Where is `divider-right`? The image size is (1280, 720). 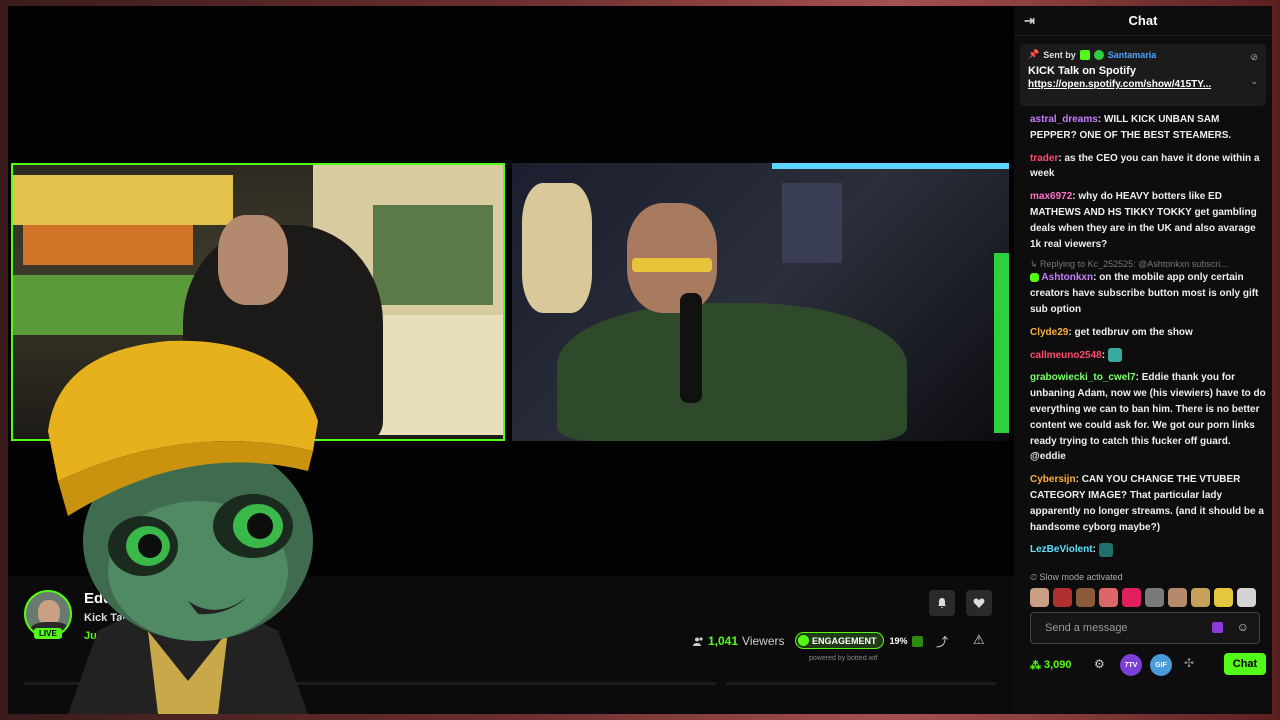
divider-right is located at coordinates (861, 683).